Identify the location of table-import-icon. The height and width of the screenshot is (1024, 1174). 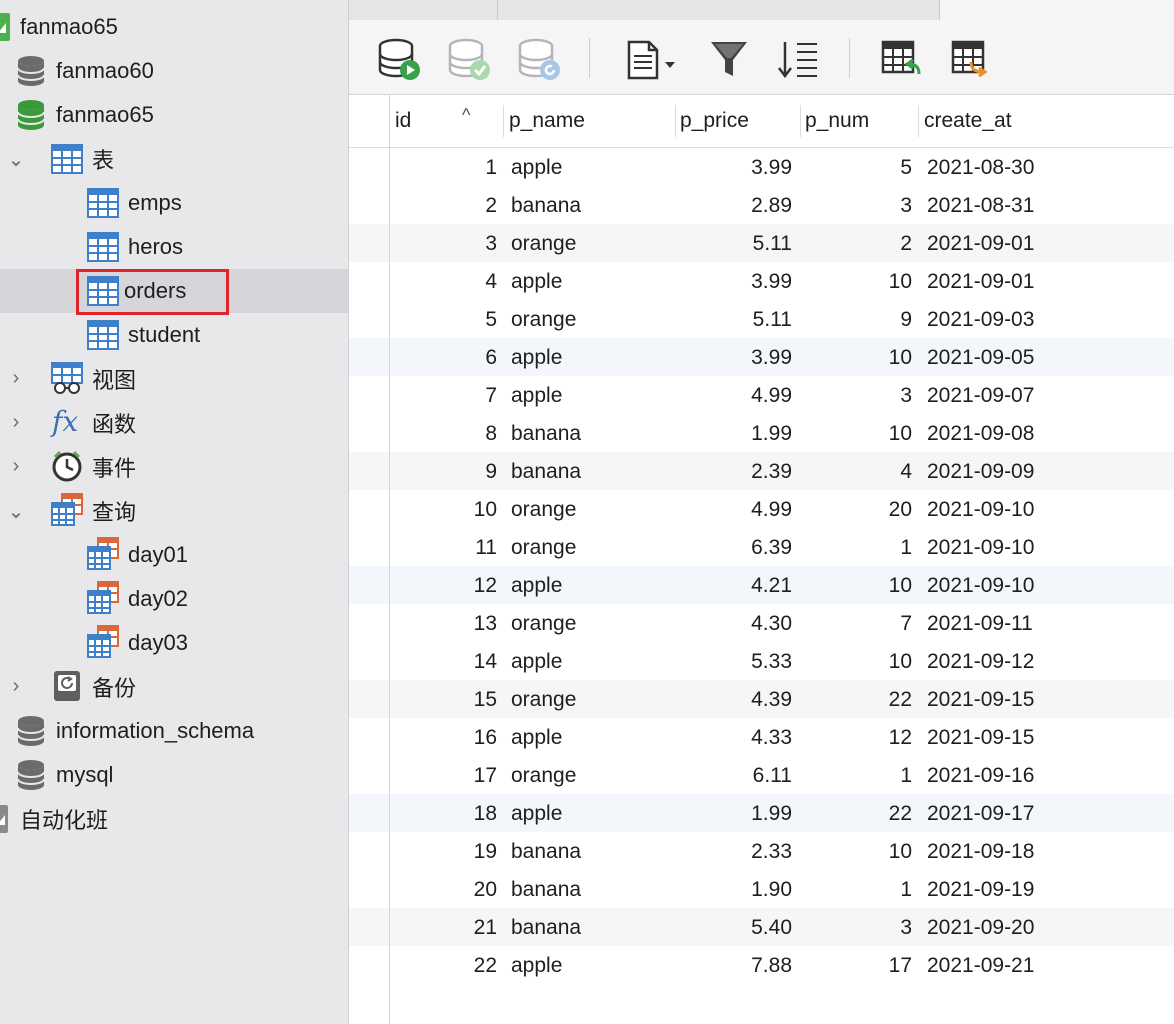
(902, 60).